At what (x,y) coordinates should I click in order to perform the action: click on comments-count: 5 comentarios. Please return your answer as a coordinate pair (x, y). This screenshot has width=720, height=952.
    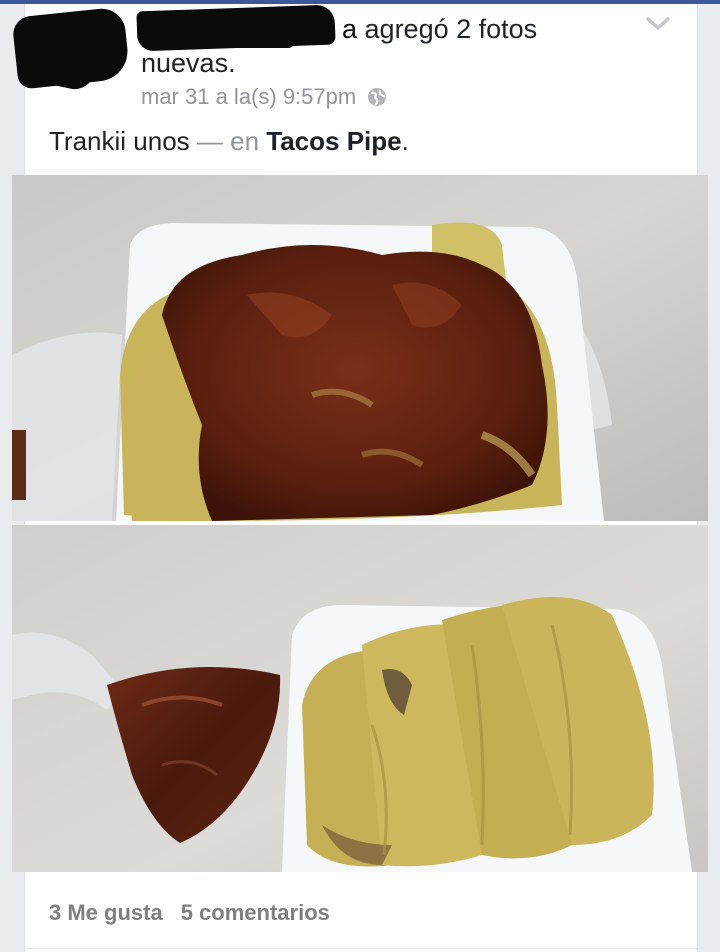
    Looking at the image, I should click on (255, 913).